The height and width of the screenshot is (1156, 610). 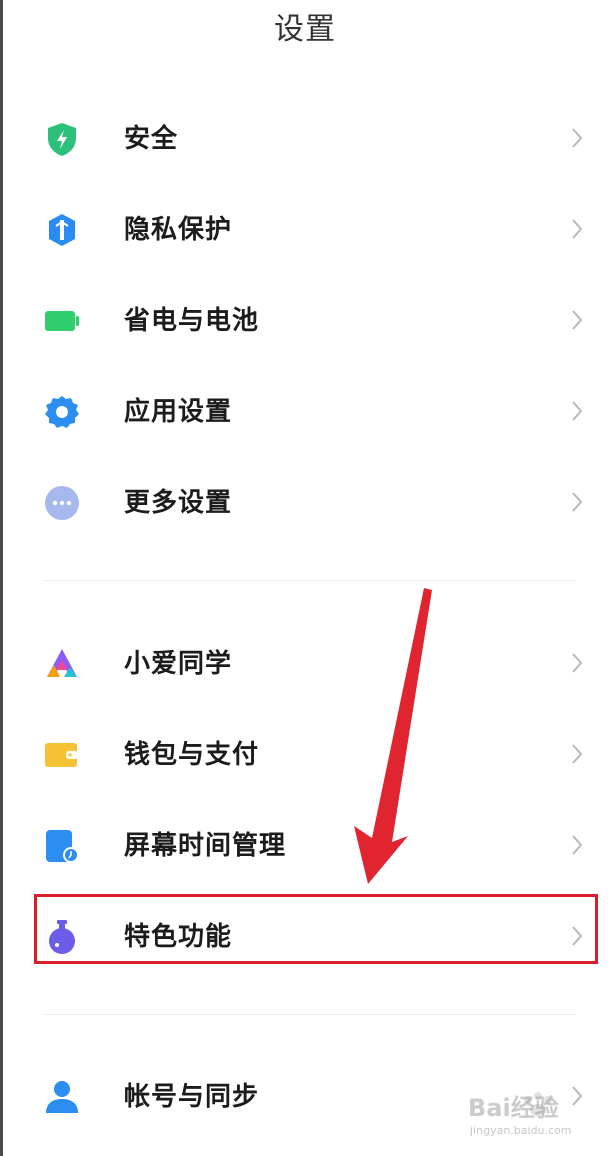 I want to click on settings-item-label: 安全, so click(x=151, y=139).